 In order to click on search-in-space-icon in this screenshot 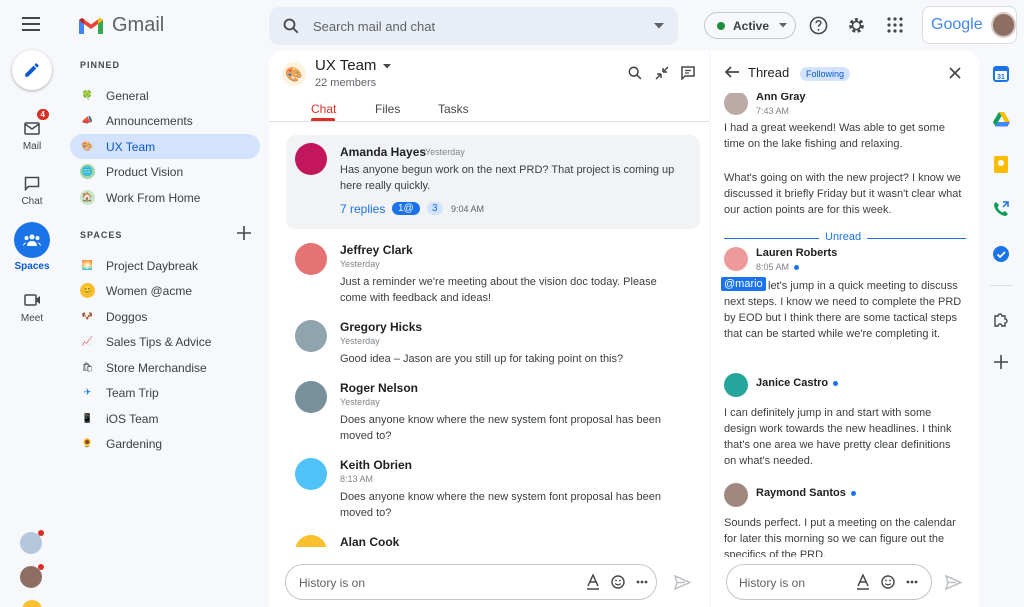, I will do `click(635, 73)`.